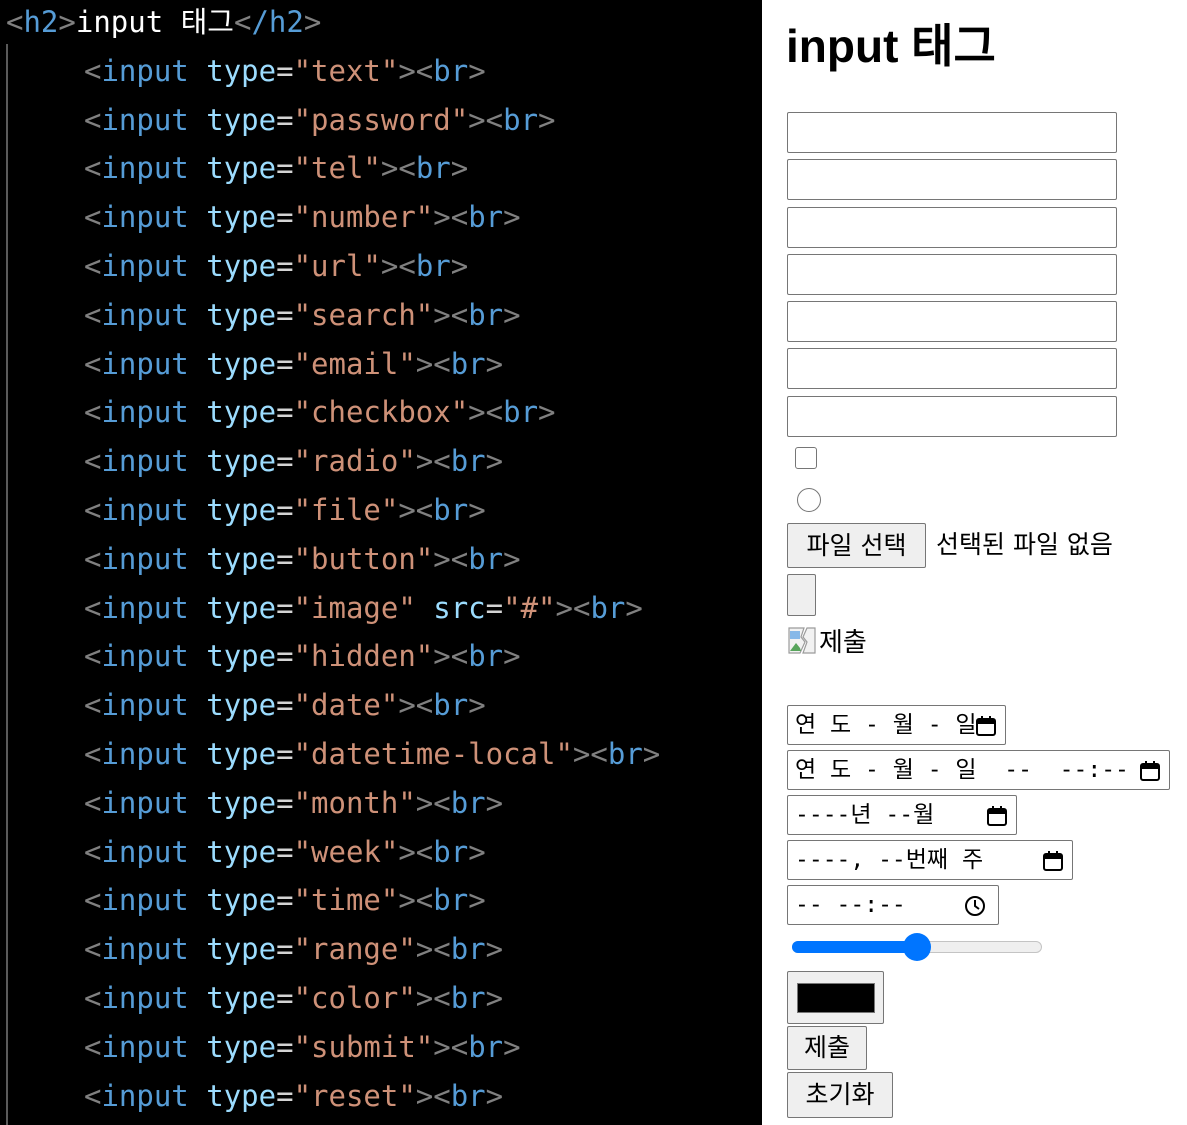 This screenshot has height=1125, width=1187. What do you see at coordinates (276, 266) in the screenshot?
I see `code-line-input-url: <input type="url"><br>` at bounding box center [276, 266].